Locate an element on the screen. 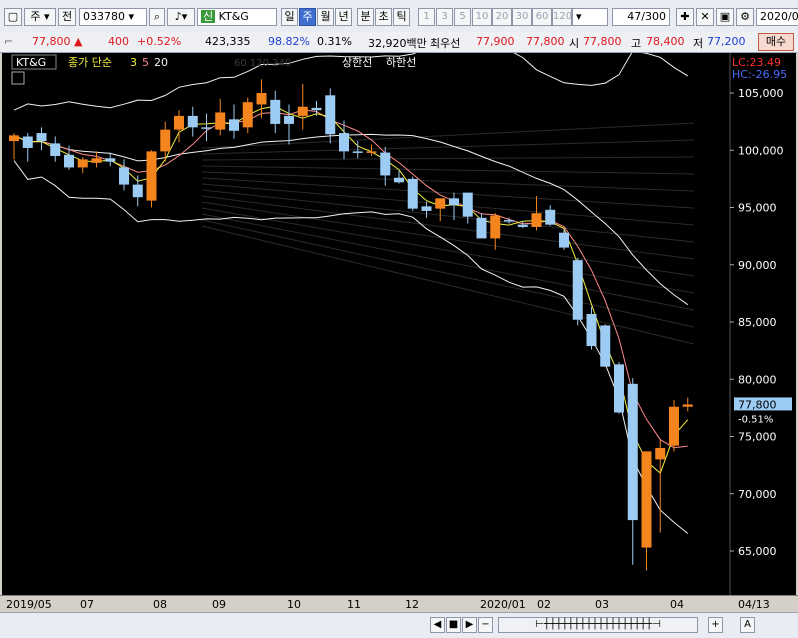 The image size is (798, 638). bottom-button-2: ▶ is located at coordinates (469, 625).